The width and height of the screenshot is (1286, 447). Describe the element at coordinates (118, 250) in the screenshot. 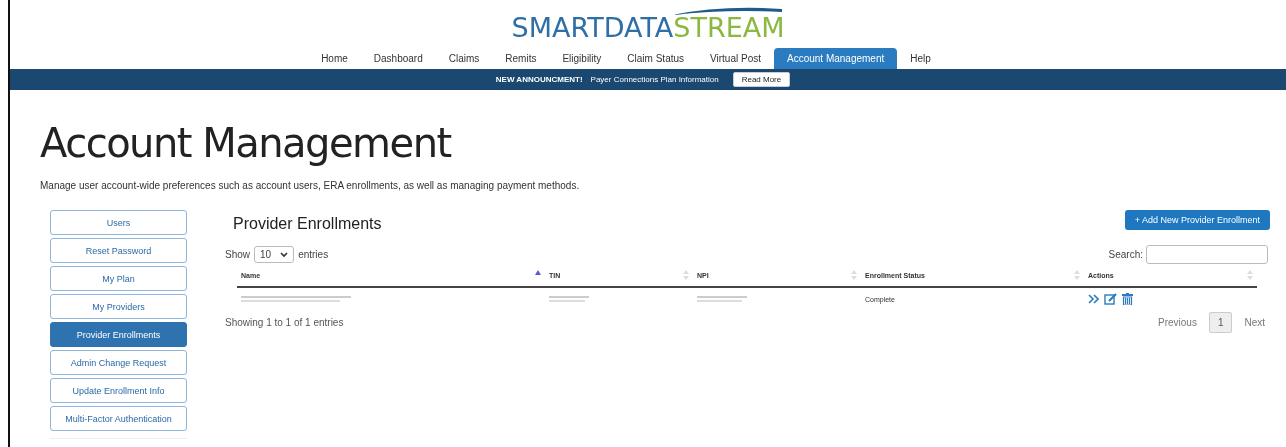

I see `sidebar-item: Reset Password` at that location.